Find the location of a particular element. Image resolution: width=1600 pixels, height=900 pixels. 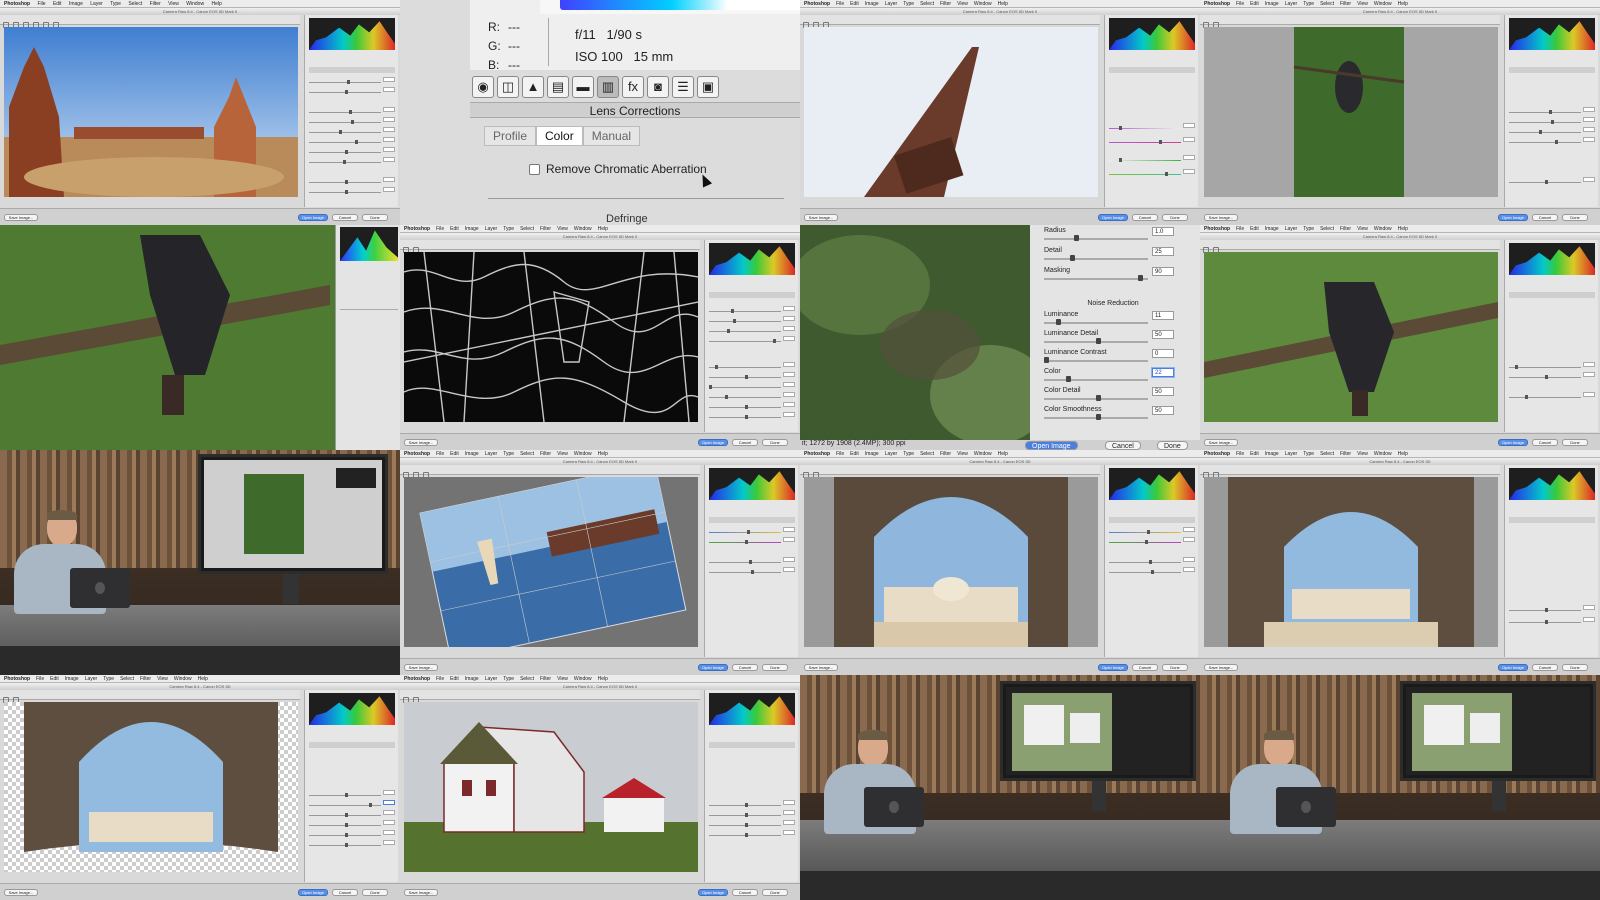

slider-vignetting is located at coordinates (1552, 621).